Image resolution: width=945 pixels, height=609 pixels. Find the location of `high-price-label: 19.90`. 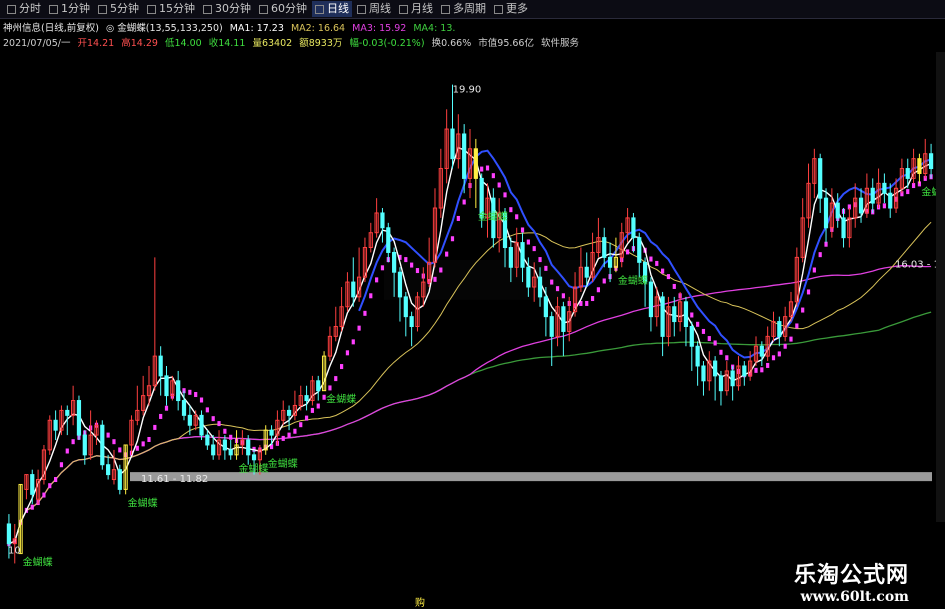

high-price-label: 19.90 is located at coordinates (467, 90).